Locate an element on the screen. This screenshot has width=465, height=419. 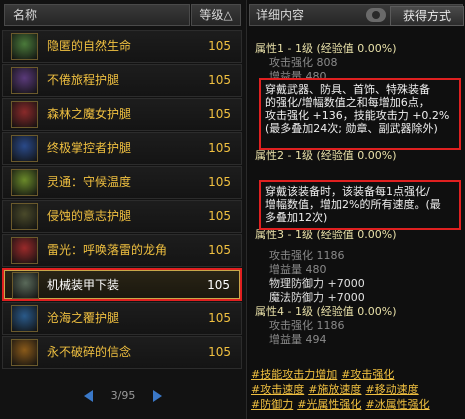
orange-armor-icon is located at coordinates (24, 352).